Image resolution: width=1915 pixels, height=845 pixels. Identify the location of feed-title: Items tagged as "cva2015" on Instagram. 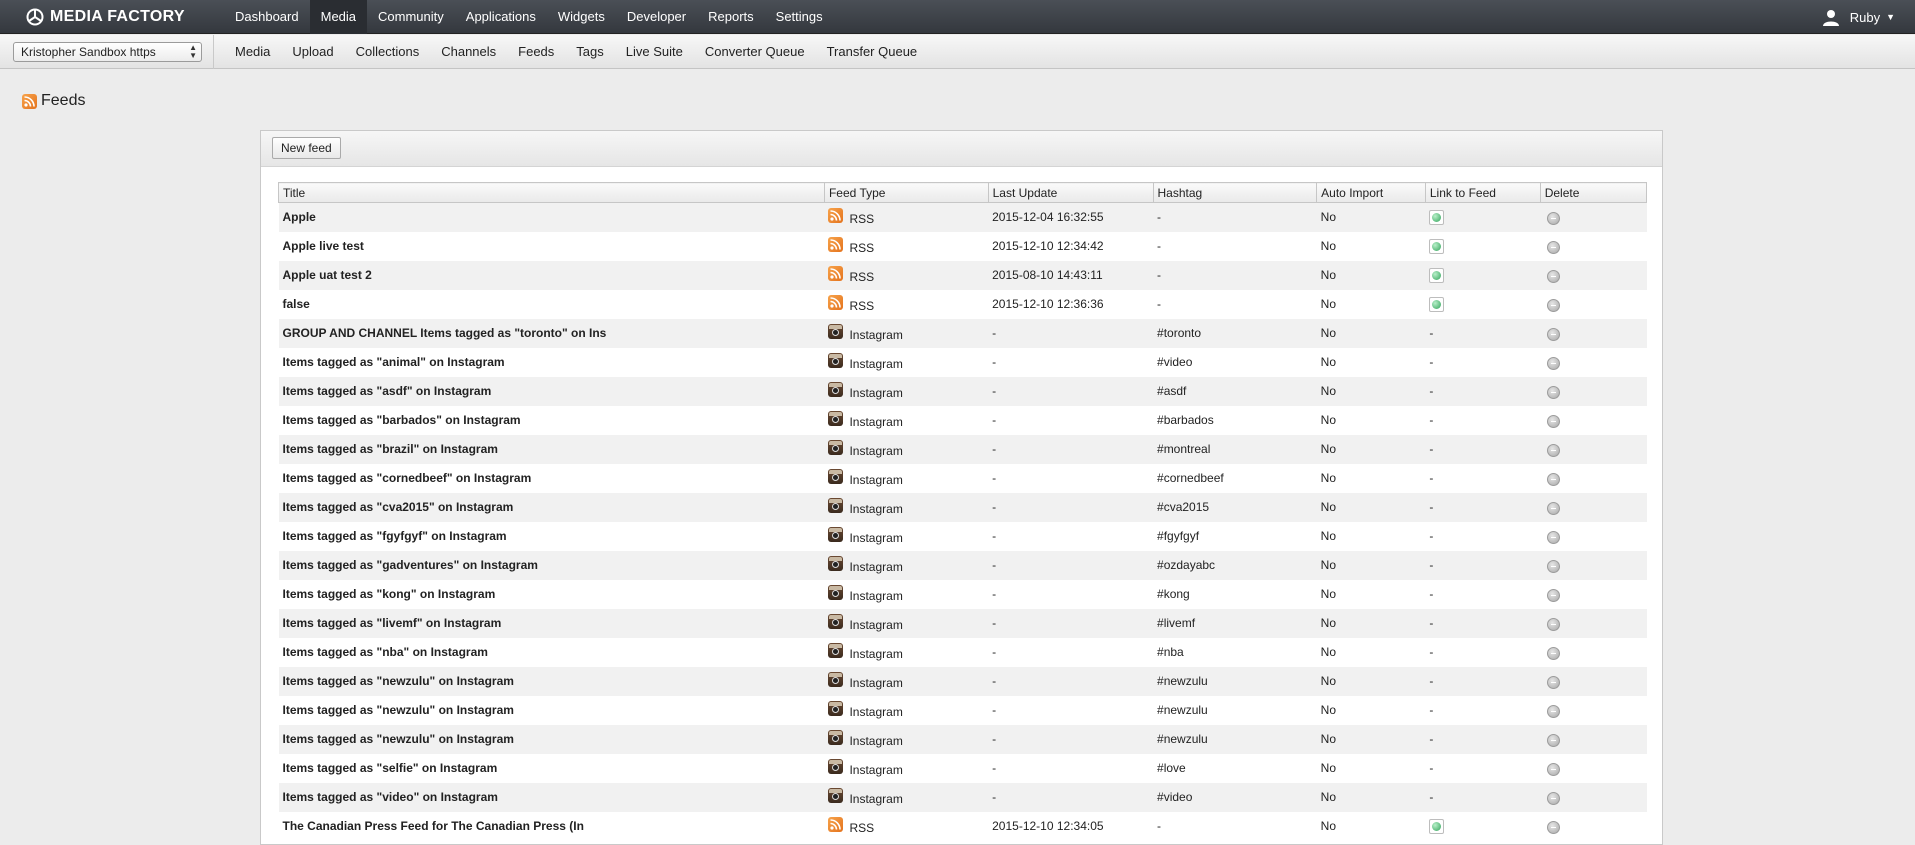
(551, 507).